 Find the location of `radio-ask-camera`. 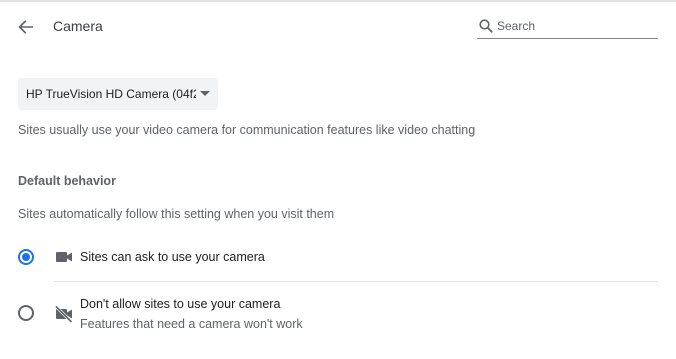

radio-ask-camera is located at coordinates (26, 257).